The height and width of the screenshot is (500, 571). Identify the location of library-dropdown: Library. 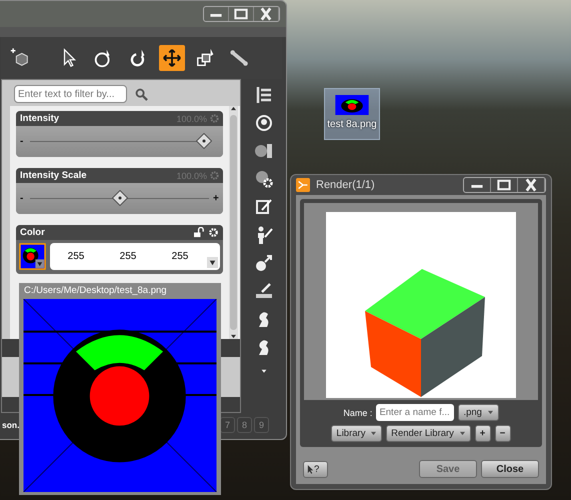
(356, 433).